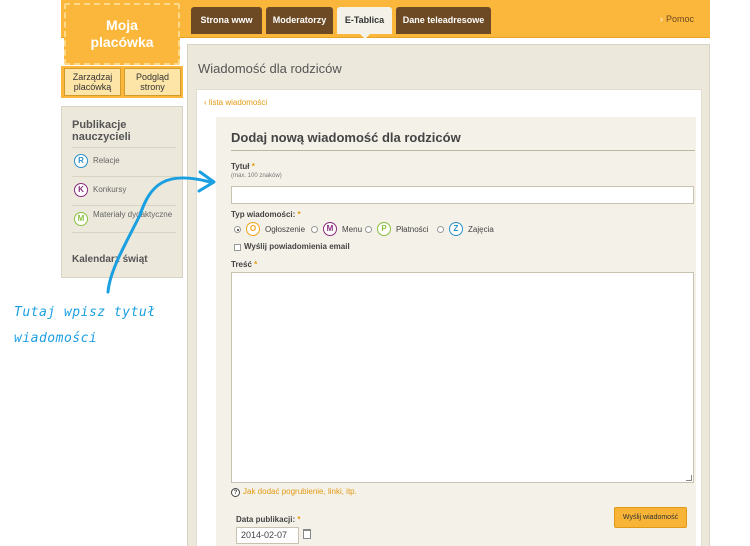 Image resolution: width=750 pixels, height=546 pixels. What do you see at coordinates (56, 338) in the screenshot?
I see `annotation-line-2: wiadomości` at bounding box center [56, 338].